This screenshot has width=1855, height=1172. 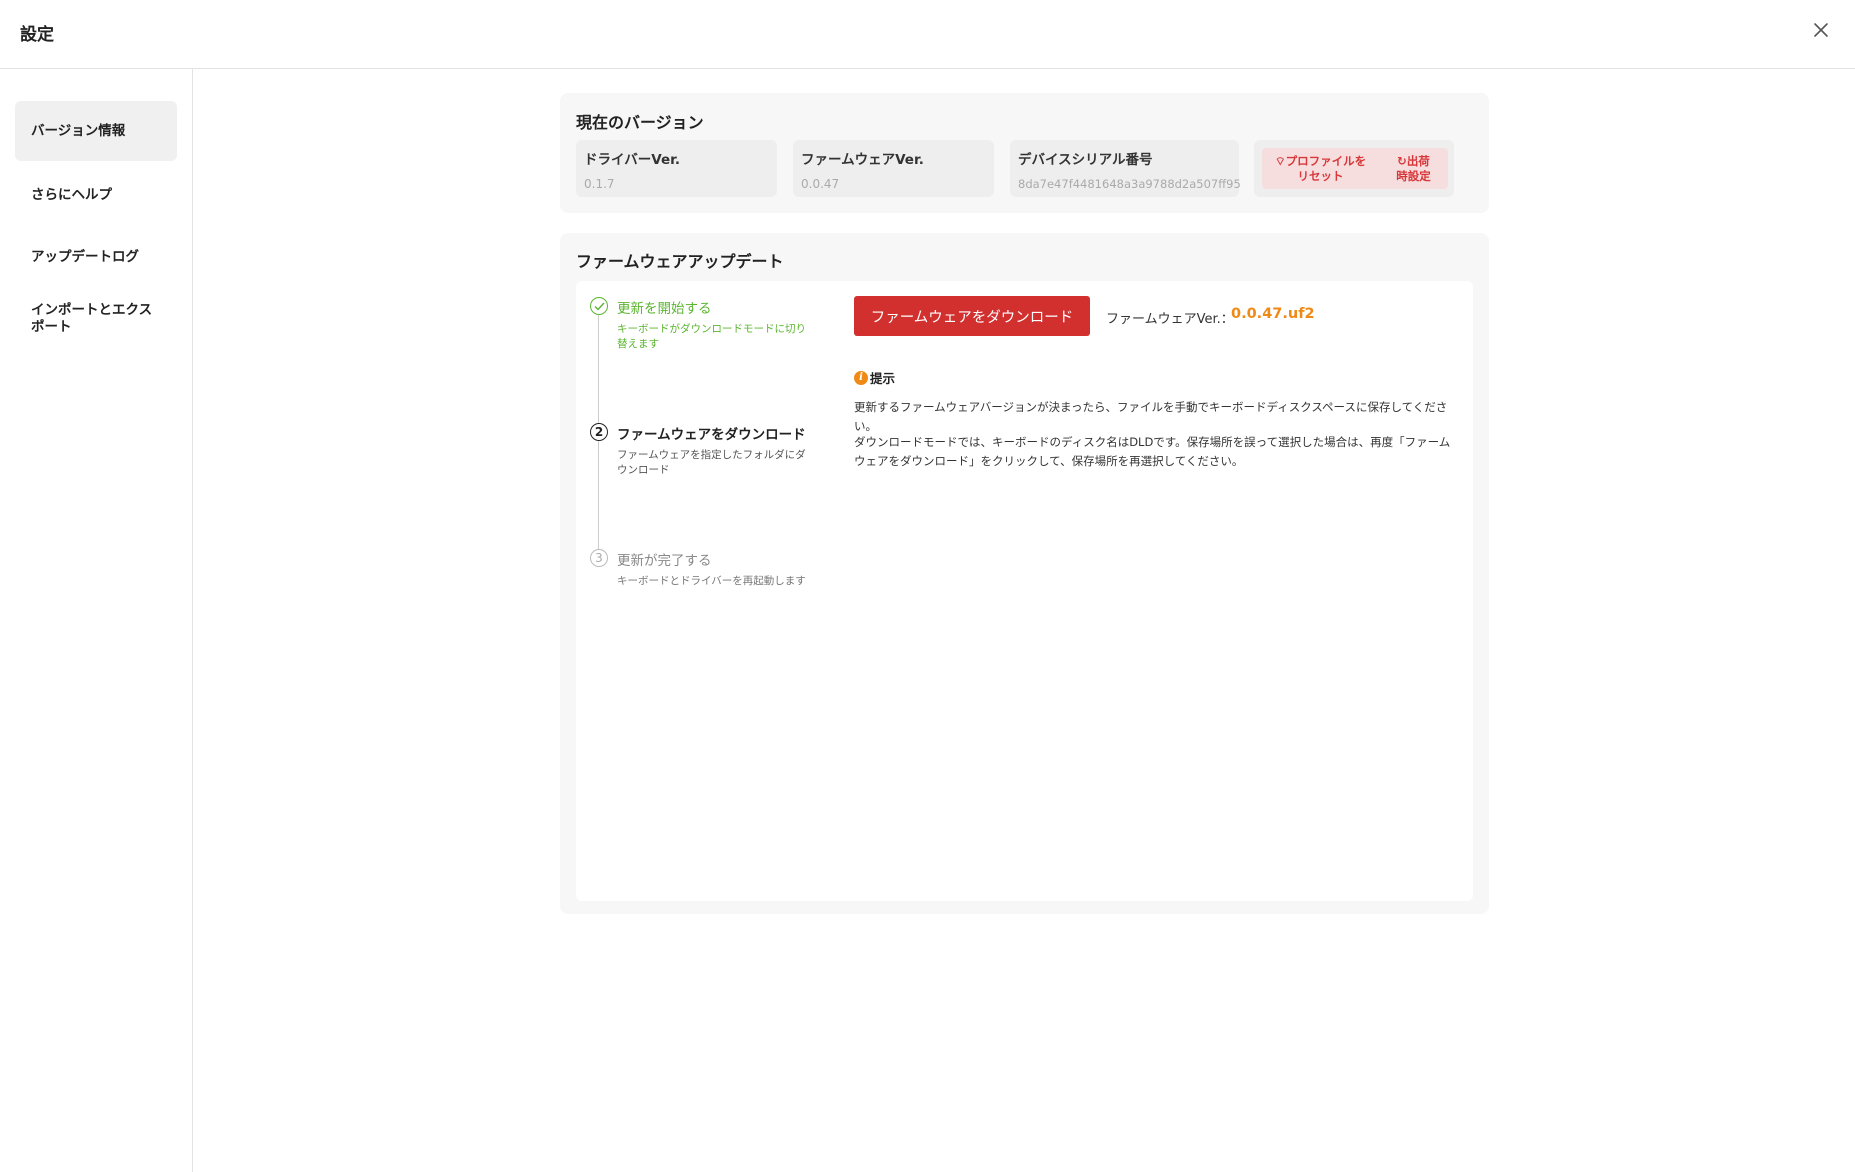 I want to click on sidebar-item-label: アップデートログ, so click(x=85, y=256).